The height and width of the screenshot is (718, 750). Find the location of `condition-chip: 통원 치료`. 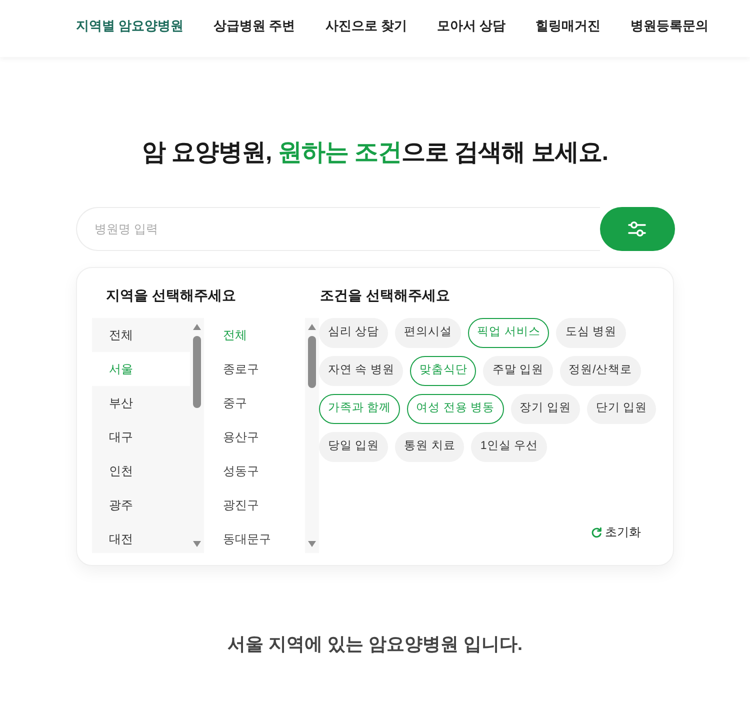

condition-chip: 통원 치료 is located at coordinates (429, 447).